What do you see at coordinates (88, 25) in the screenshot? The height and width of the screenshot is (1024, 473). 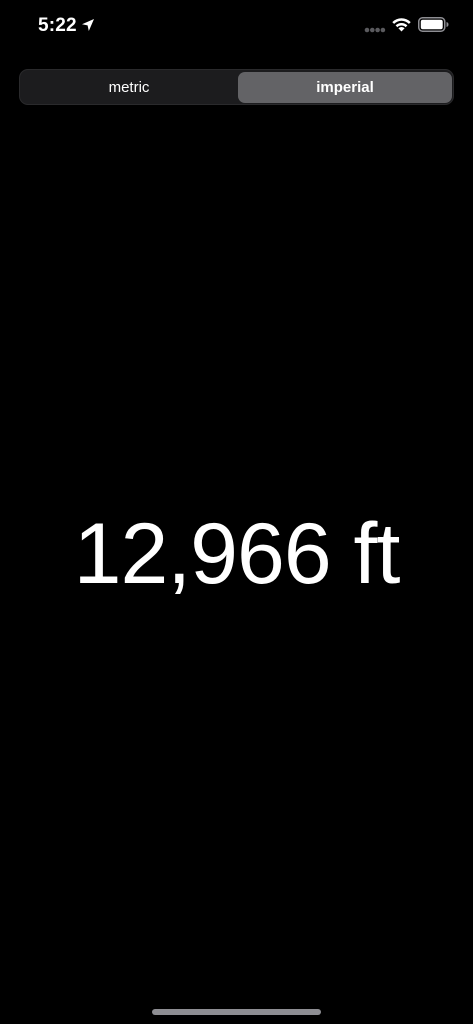 I see `location-arrow-icon` at bounding box center [88, 25].